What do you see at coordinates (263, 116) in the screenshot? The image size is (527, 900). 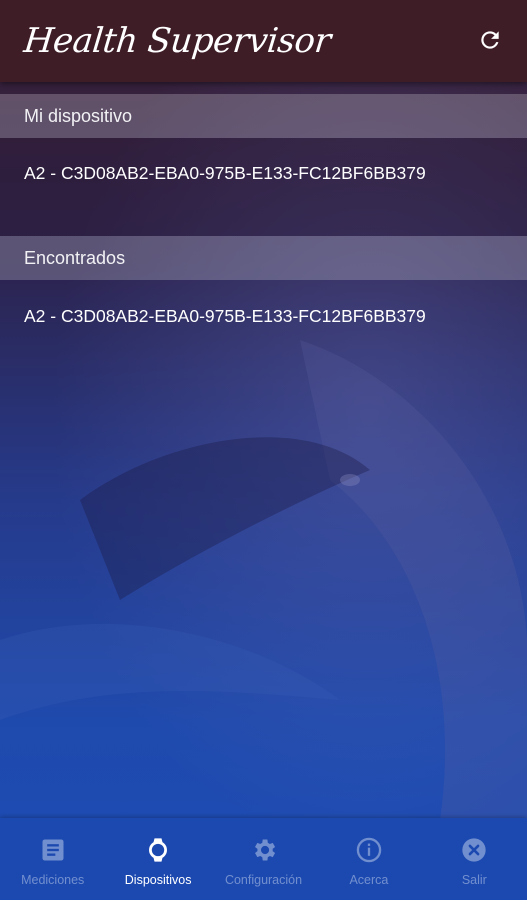 I see `section-header-my-device: Mi dispositivo` at bounding box center [263, 116].